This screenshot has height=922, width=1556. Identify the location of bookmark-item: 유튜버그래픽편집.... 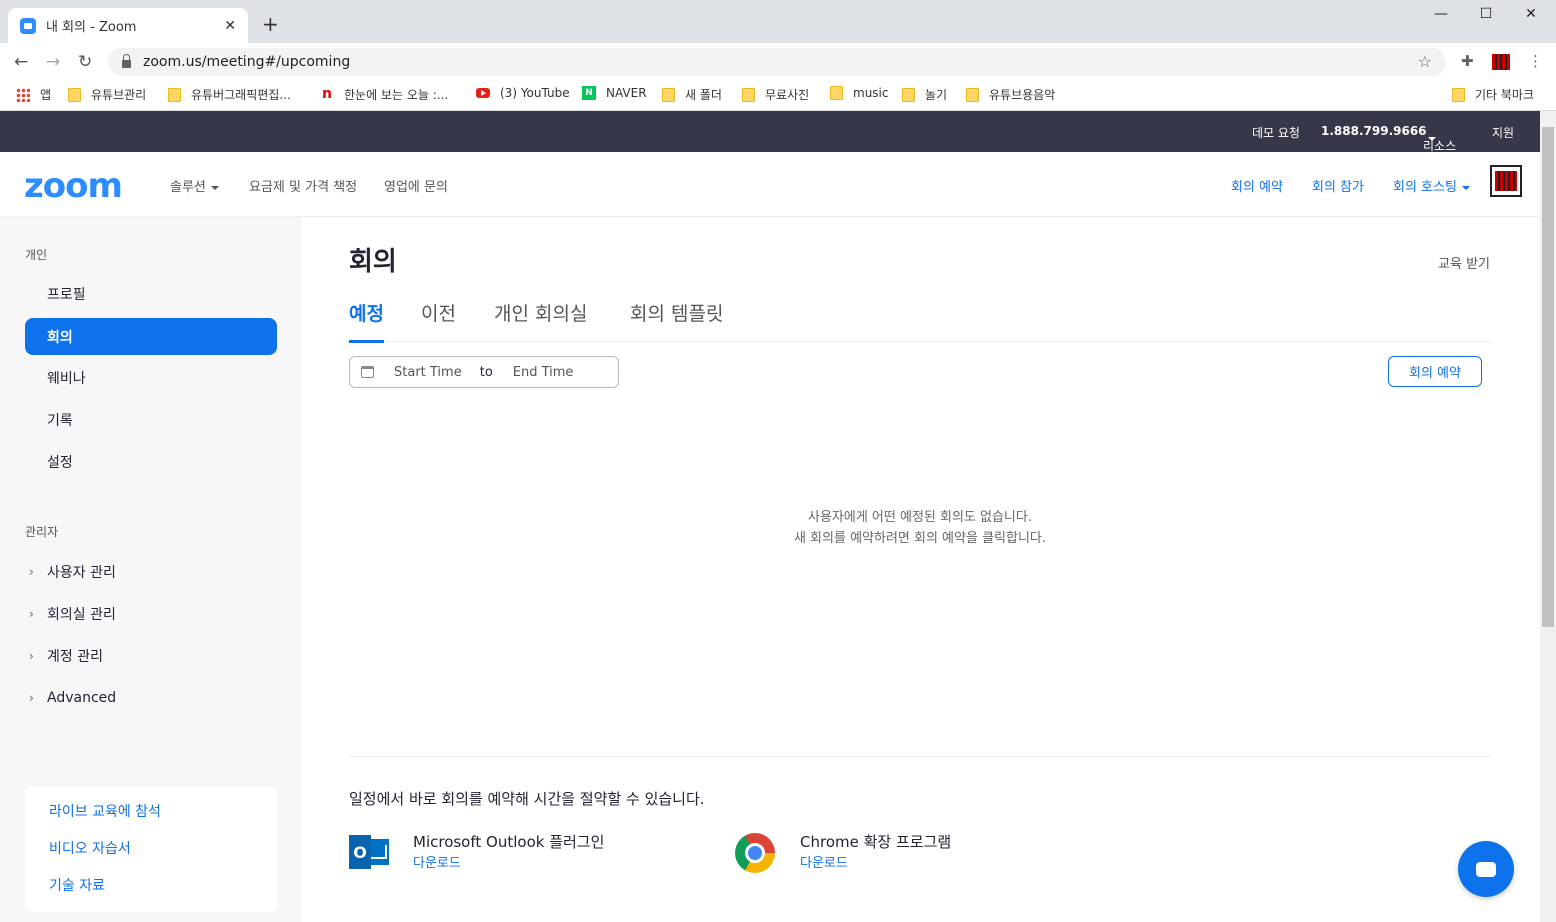
(229, 94).